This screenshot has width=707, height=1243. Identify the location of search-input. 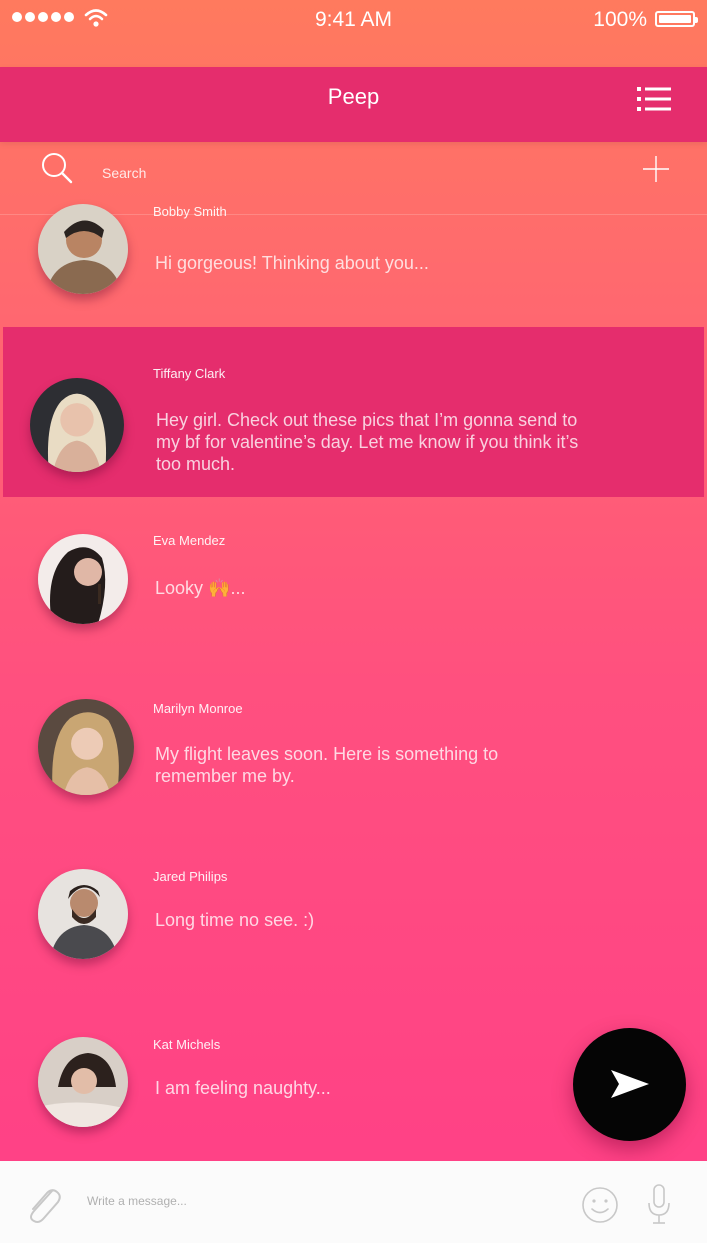
(312, 173).